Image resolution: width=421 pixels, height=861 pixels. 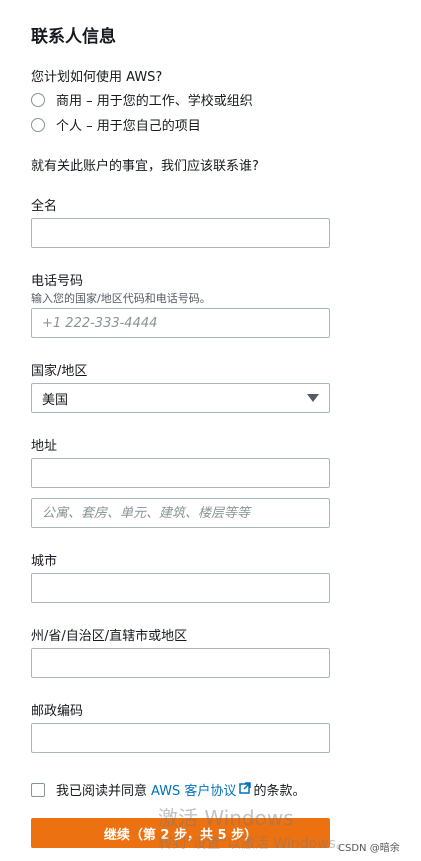 What do you see at coordinates (128, 126) in the screenshot?
I see `radio-personal-label: 个人 – 用于您自己的项目` at bounding box center [128, 126].